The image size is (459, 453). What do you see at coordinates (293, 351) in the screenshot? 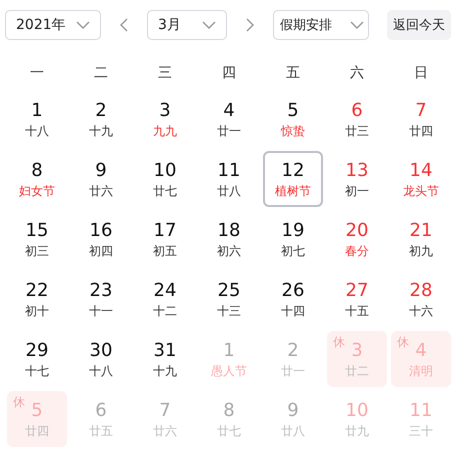
I see `day-number: 2` at bounding box center [293, 351].